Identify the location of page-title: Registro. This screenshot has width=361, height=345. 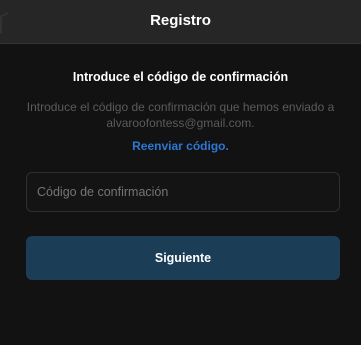
(180, 20).